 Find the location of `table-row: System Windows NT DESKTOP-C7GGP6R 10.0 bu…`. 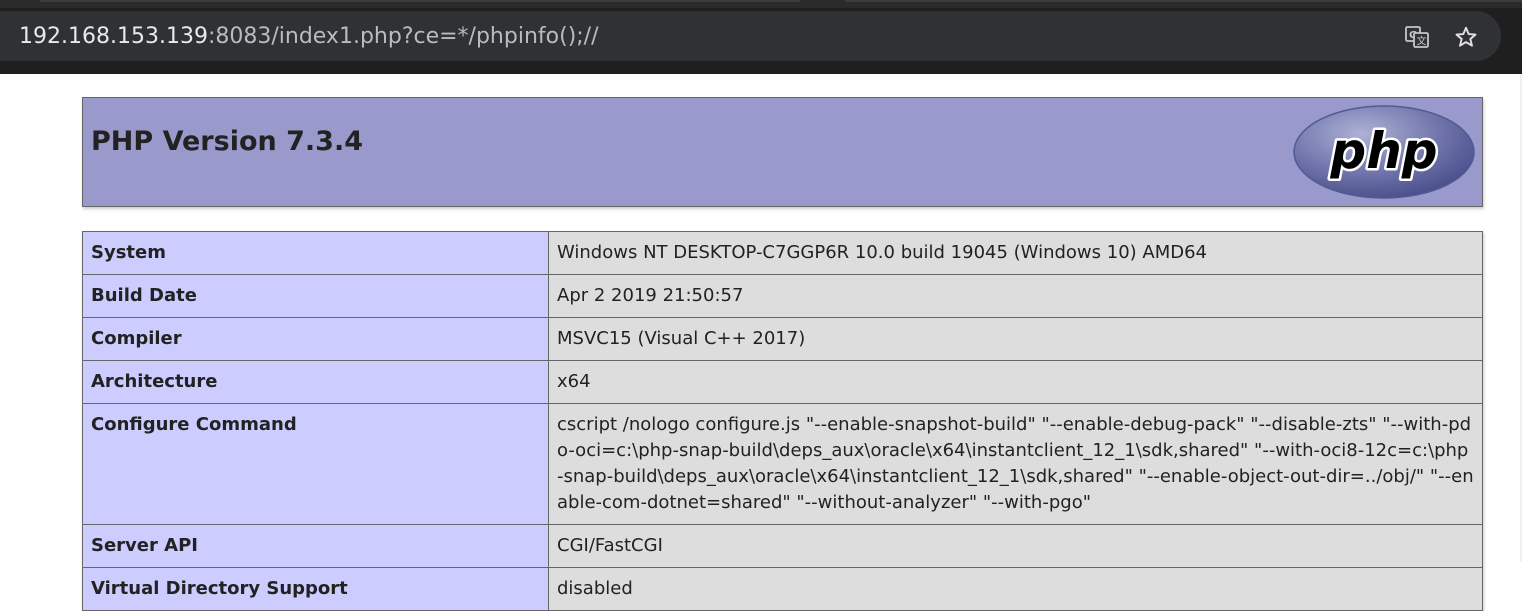

table-row: System Windows NT DESKTOP-C7GGP6R 10.0 bu… is located at coordinates (782, 253).